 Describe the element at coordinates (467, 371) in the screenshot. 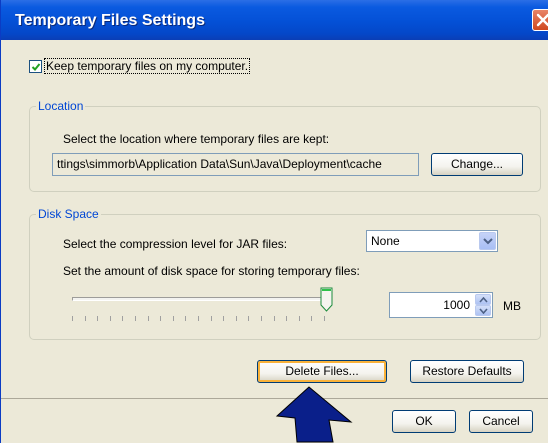

I see `restore-defaults-button: Restore Defaults` at that location.